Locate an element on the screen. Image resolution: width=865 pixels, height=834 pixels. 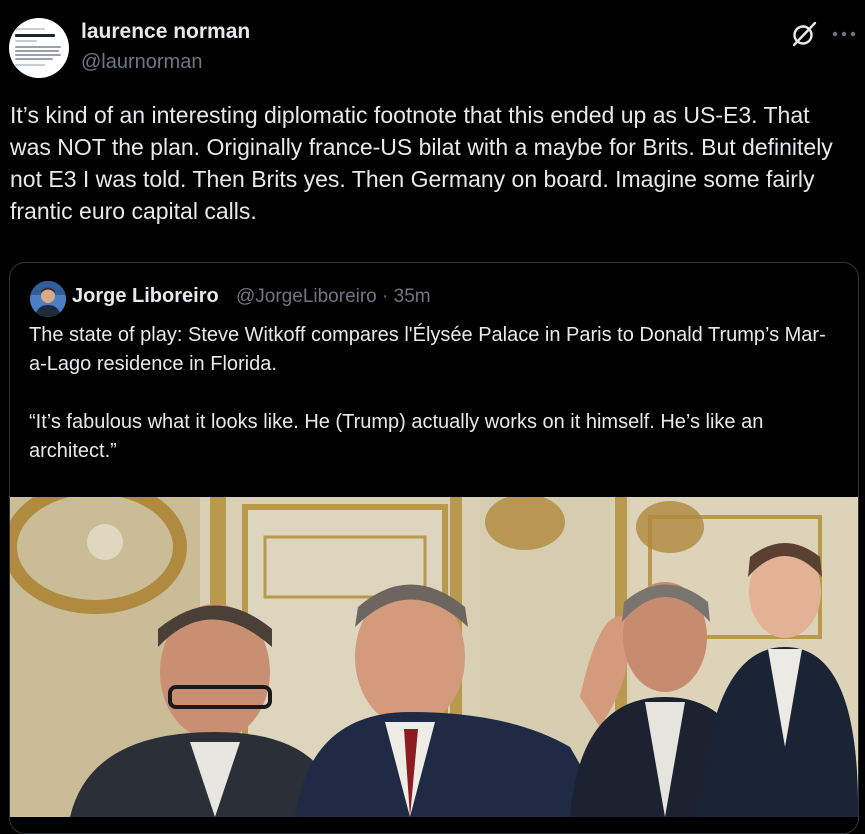
author-handle: @laurnorman is located at coordinates (141, 62).